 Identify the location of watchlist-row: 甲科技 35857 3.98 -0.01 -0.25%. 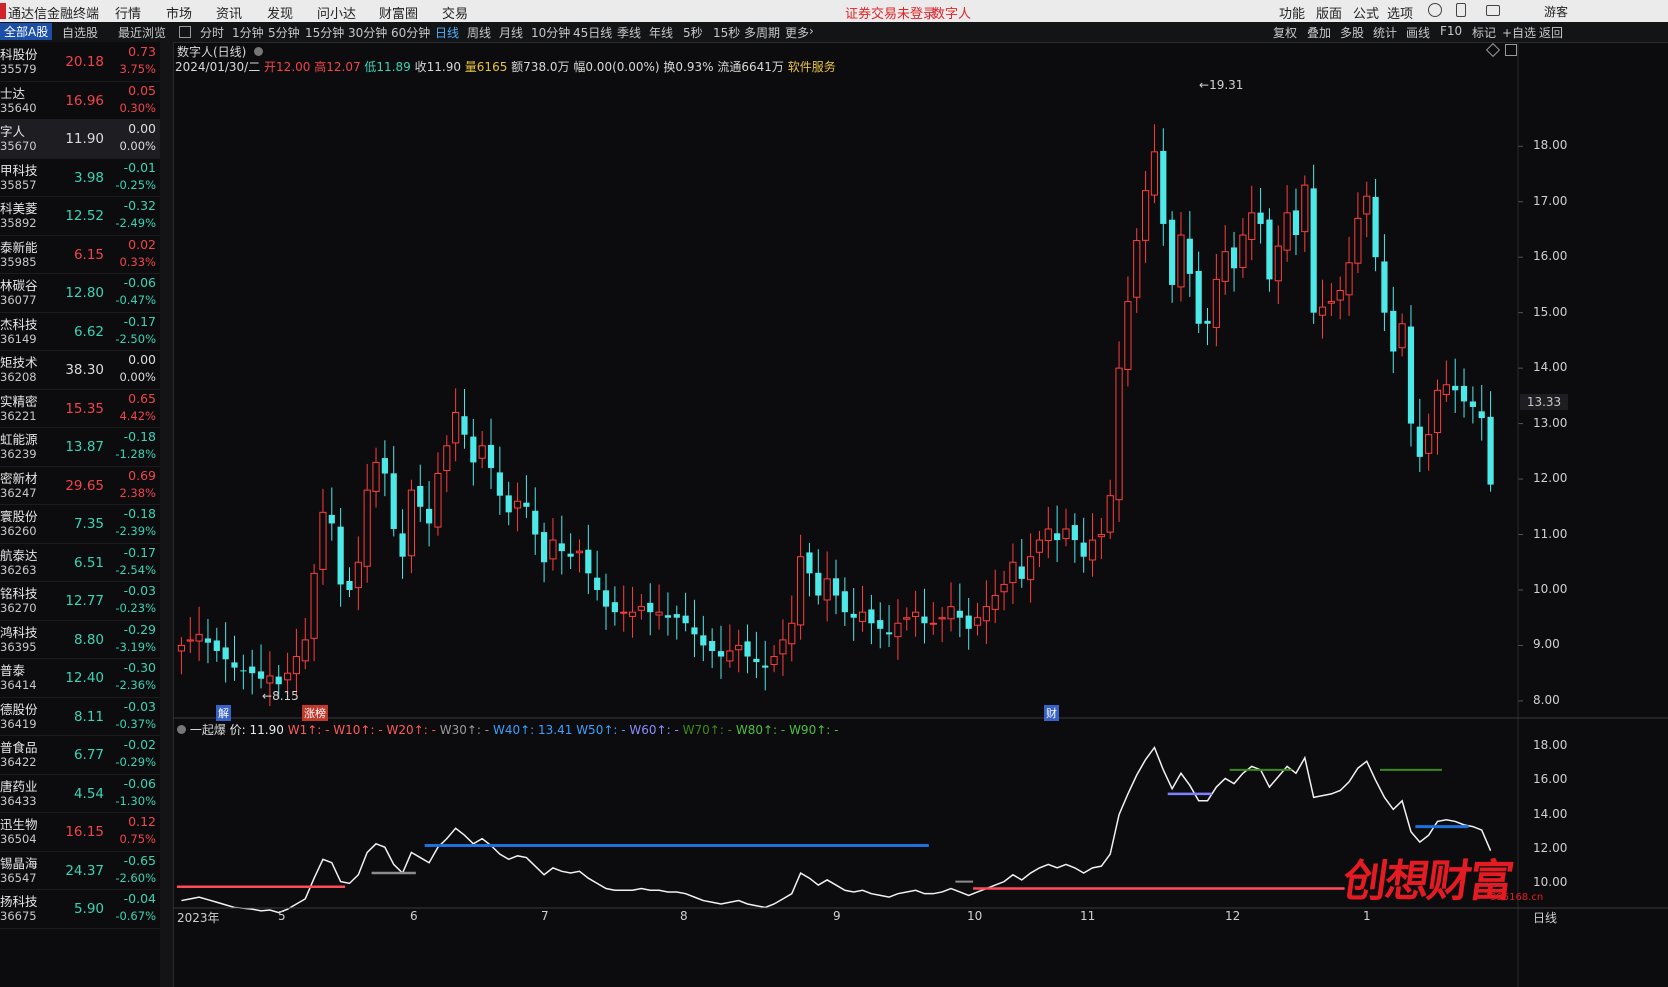
(80, 177).